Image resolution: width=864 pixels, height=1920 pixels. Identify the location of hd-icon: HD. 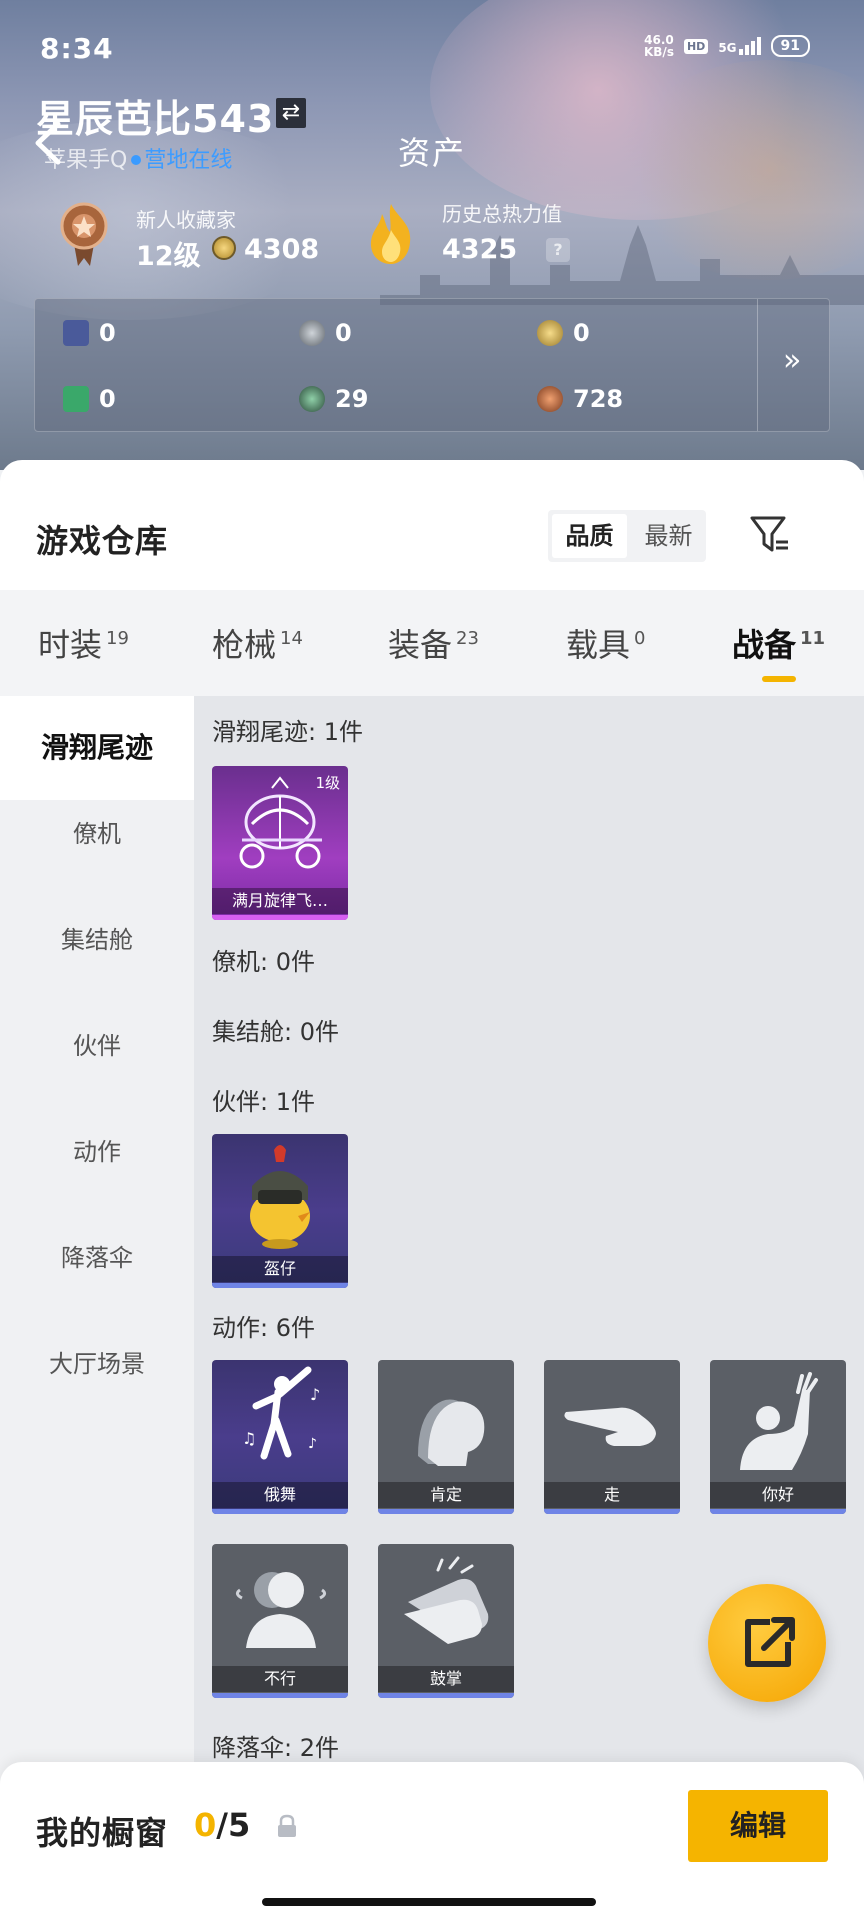
(696, 46).